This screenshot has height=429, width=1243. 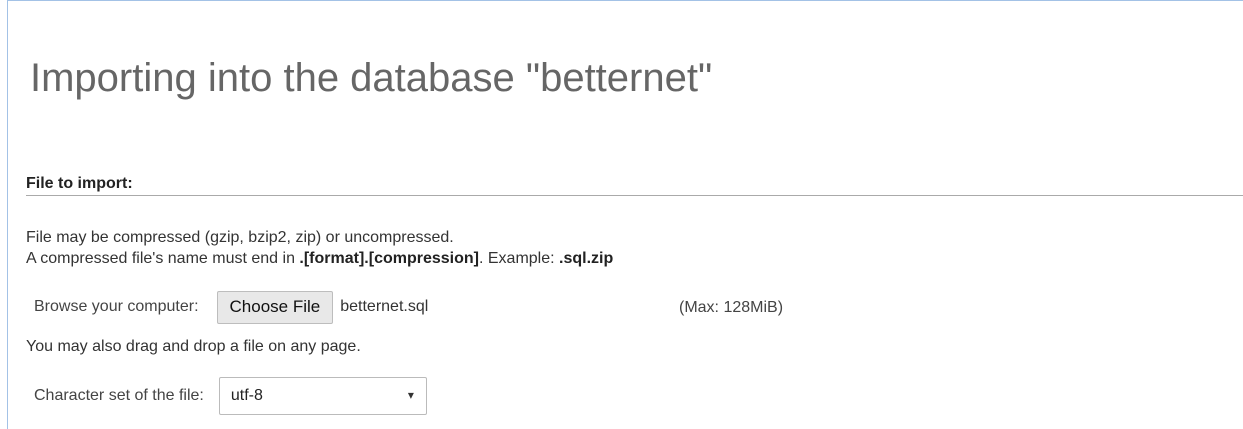 What do you see at coordinates (322, 396) in the screenshot?
I see `charset-select: utf-8 ▾` at bounding box center [322, 396].